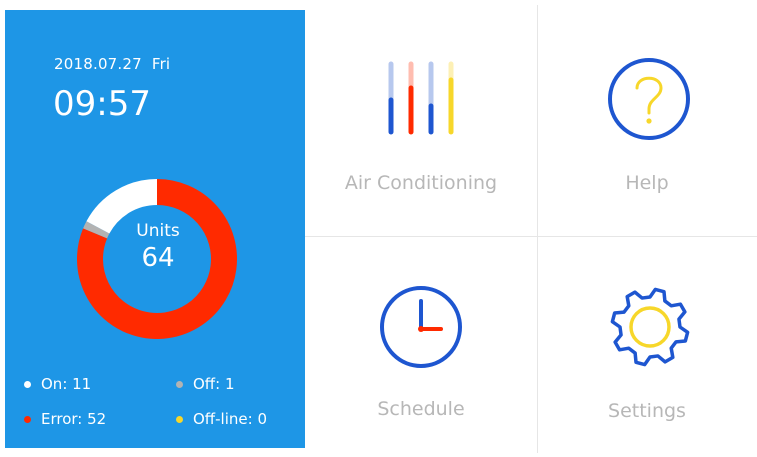  Describe the element at coordinates (179, 384) in the screenshot. I see `off-dot-icon` at that location.